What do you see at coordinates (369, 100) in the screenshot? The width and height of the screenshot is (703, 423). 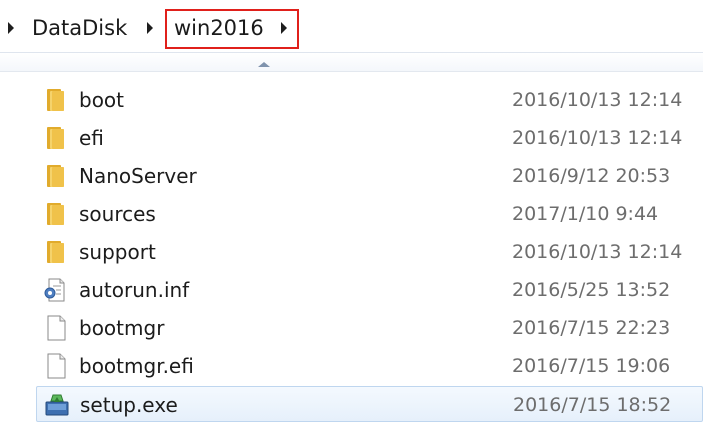 I see `file-row-boot: boot 2016/10/13 12:14` at bounding box center [369, 100].